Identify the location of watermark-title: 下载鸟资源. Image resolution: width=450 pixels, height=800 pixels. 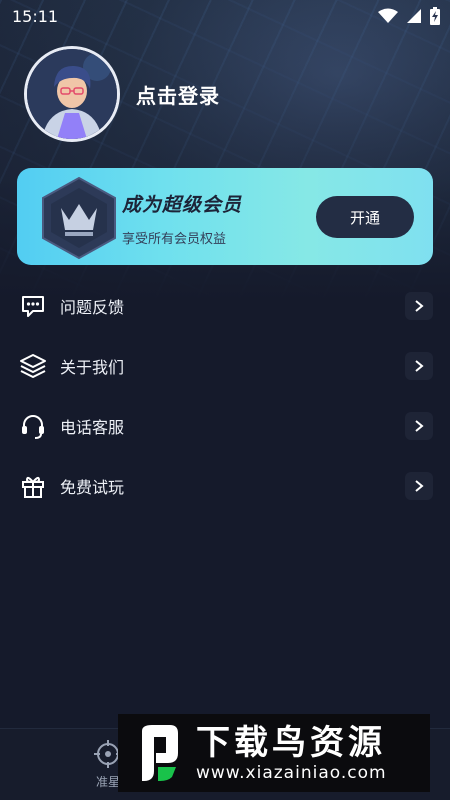
(291, 743).